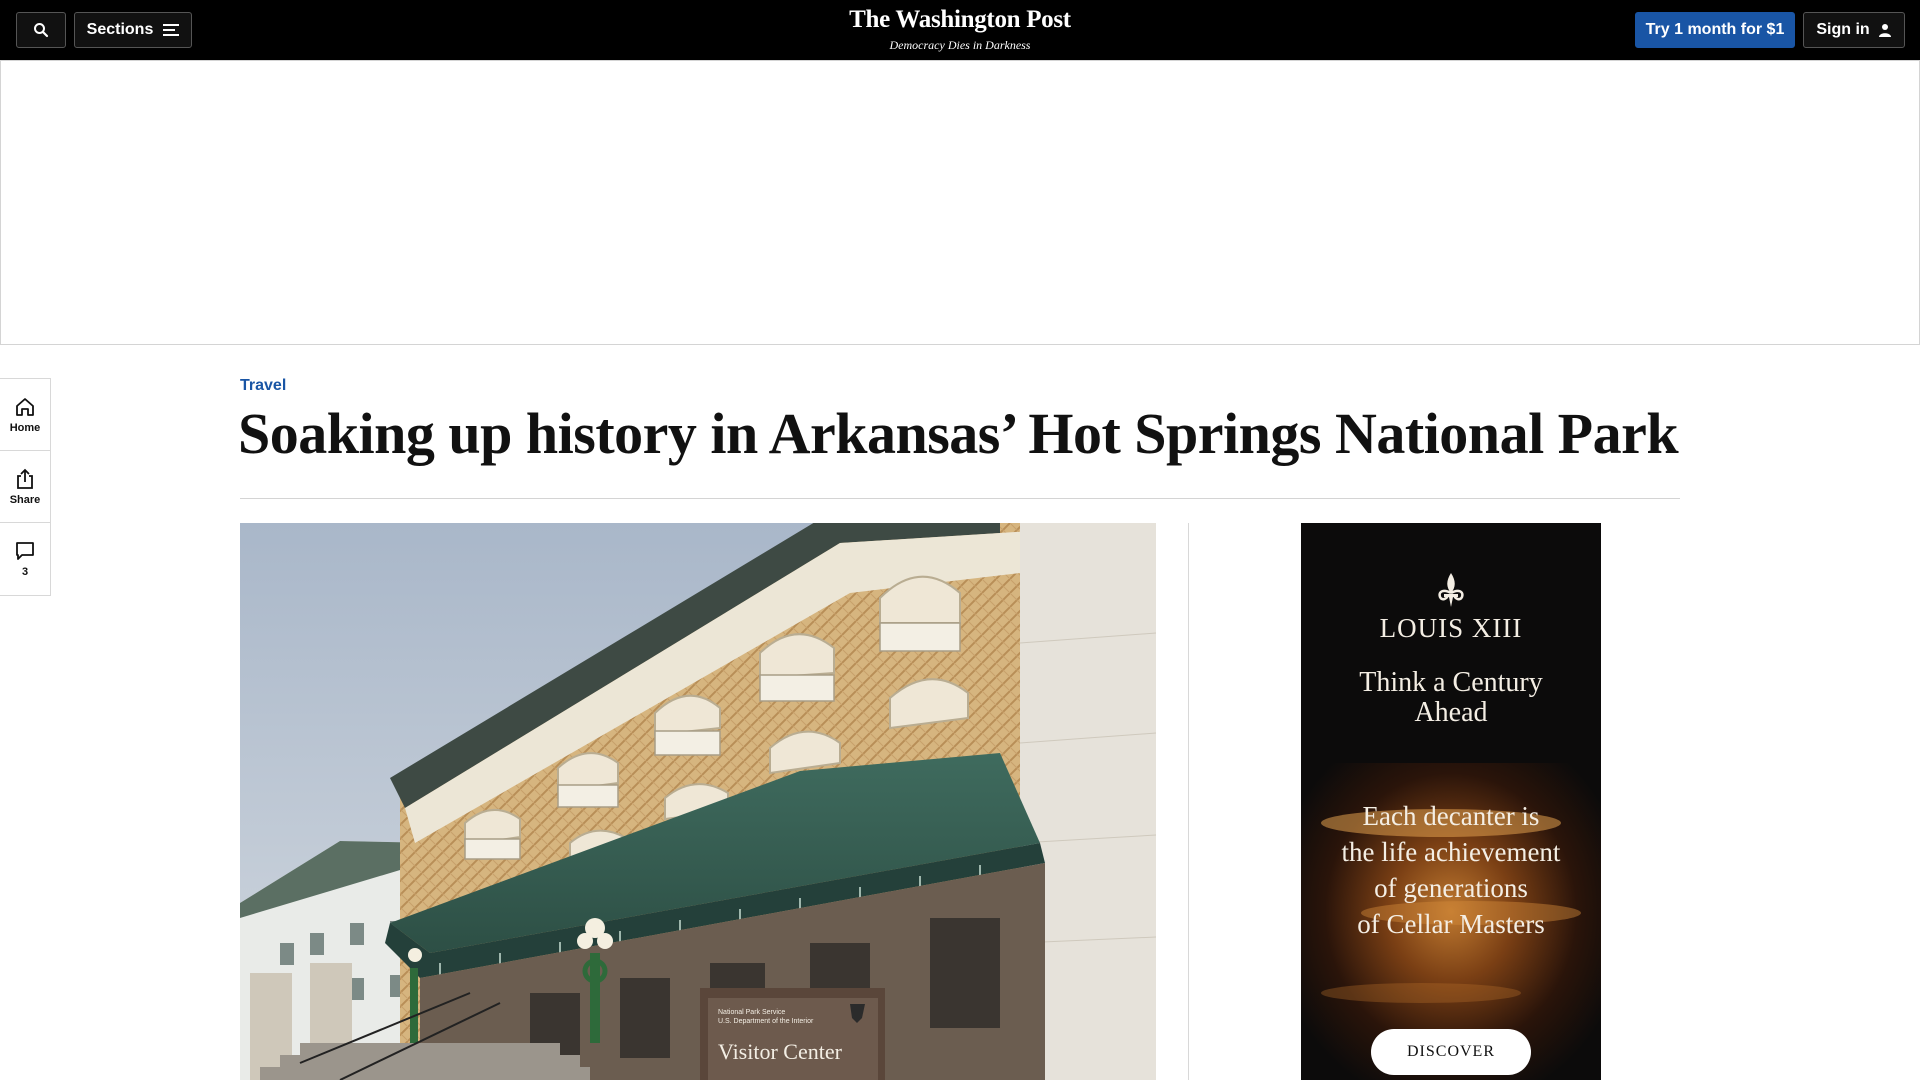 This screenshot has height=1080, width=1920. What do you see at coordinates (120, 29) in the screenshot?
I see `sections-label: Sections` at bounding box center [120, 29].